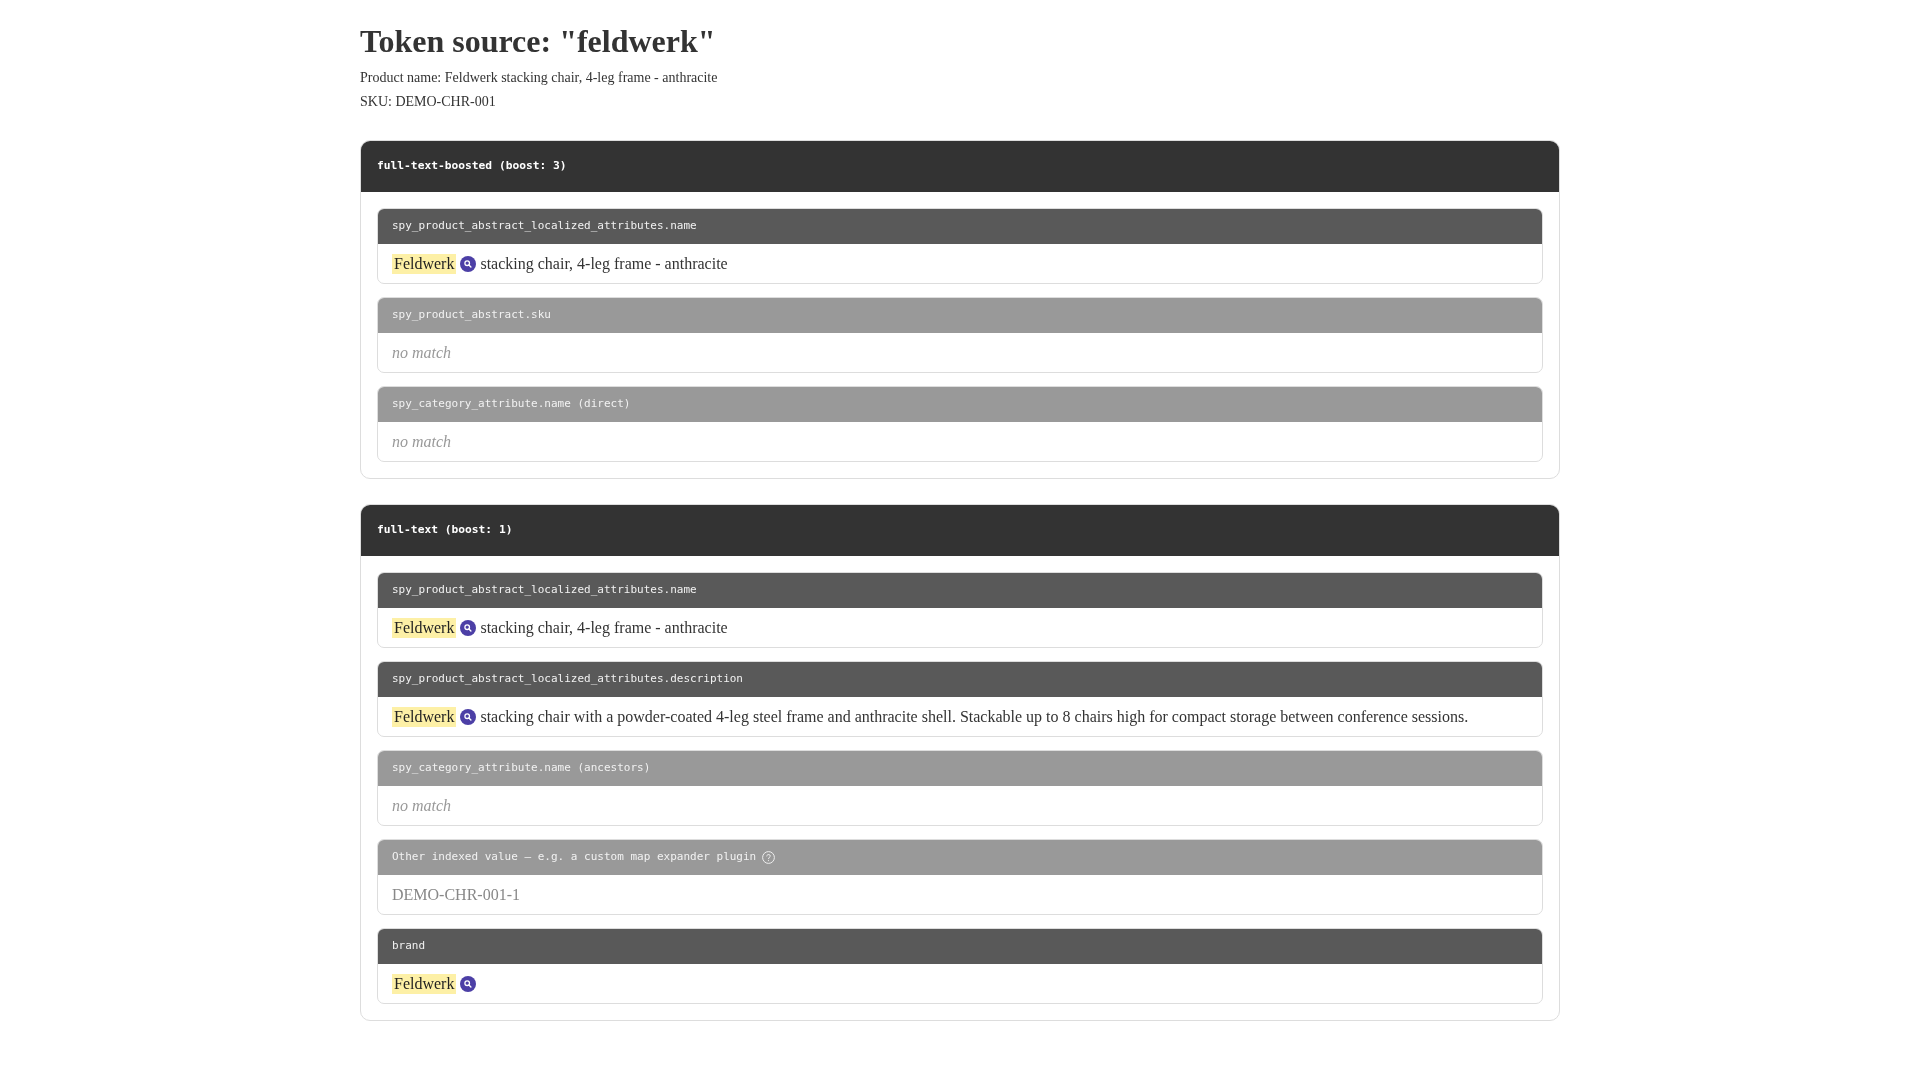  What do you see at coordinates (521, 768) in the screenshot?
I see `field-label: spy_category_attribute.name (ancestors)` at bounding box center [521, 768].